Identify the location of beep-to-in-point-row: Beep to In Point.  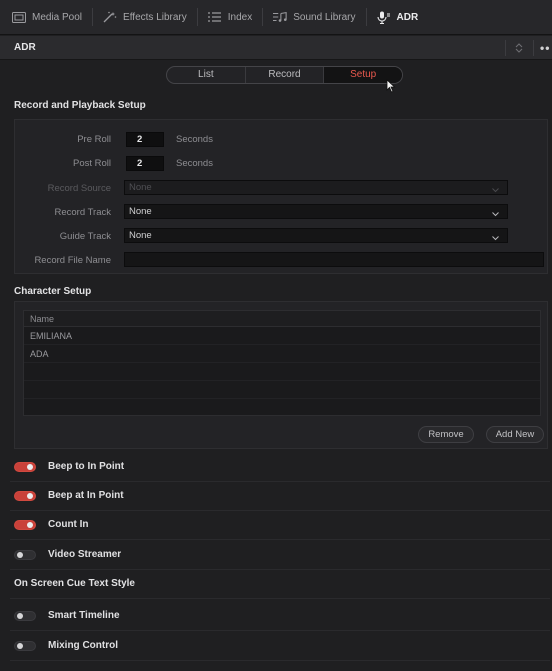
(69, 466).